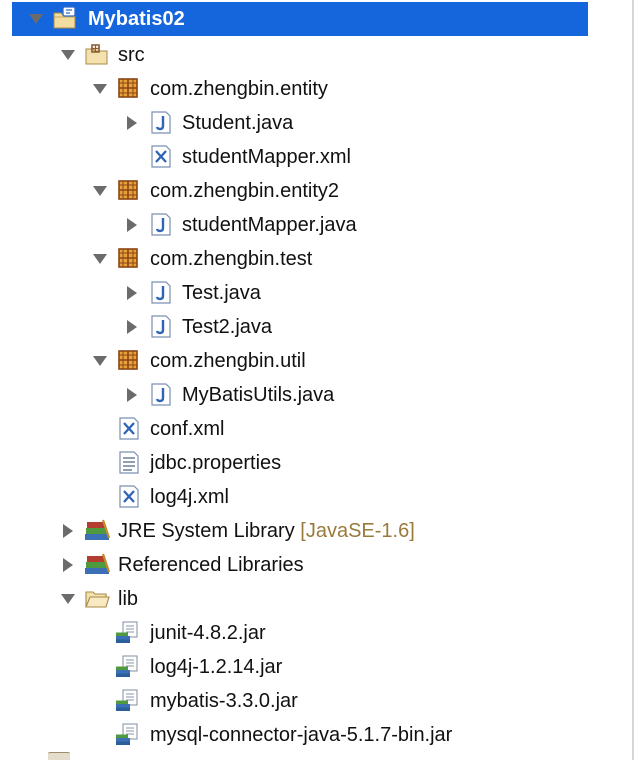  Describe the element at coordinates (301, 735) in the screenshot. I see `tree-item-label: mysql-connector-java-5.1.7-bin.jar` at that location.